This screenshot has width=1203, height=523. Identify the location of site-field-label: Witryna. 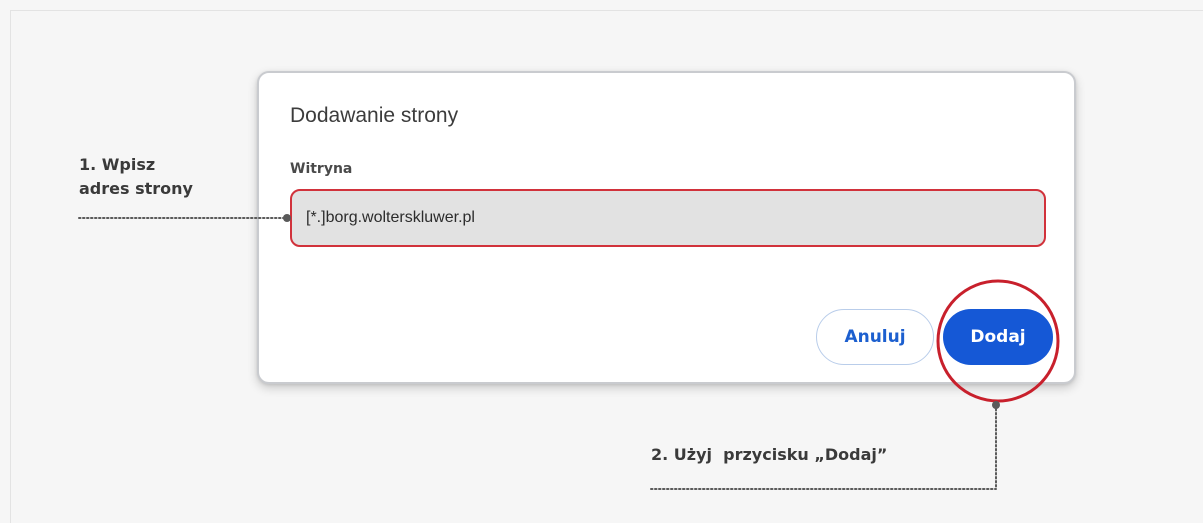
(321, 169).